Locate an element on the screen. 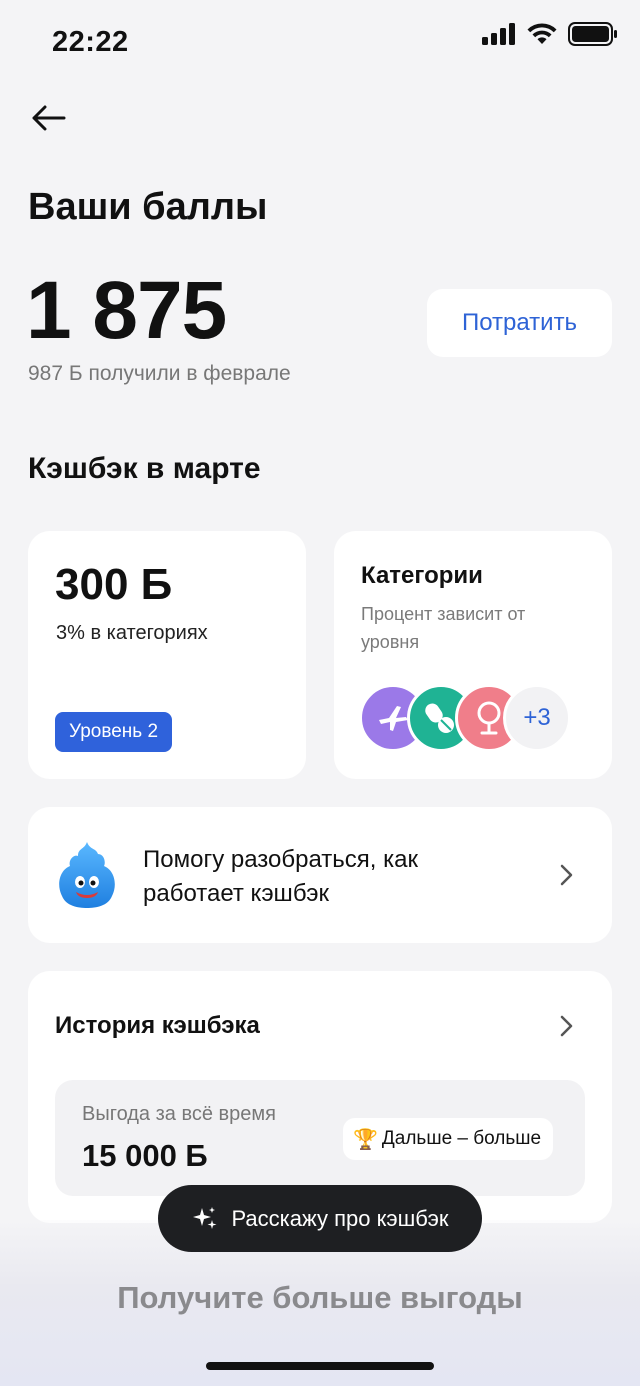 Image resolution: width=640 pixels, height=1386 pixels. back-button is located at coordinates (48, 118).